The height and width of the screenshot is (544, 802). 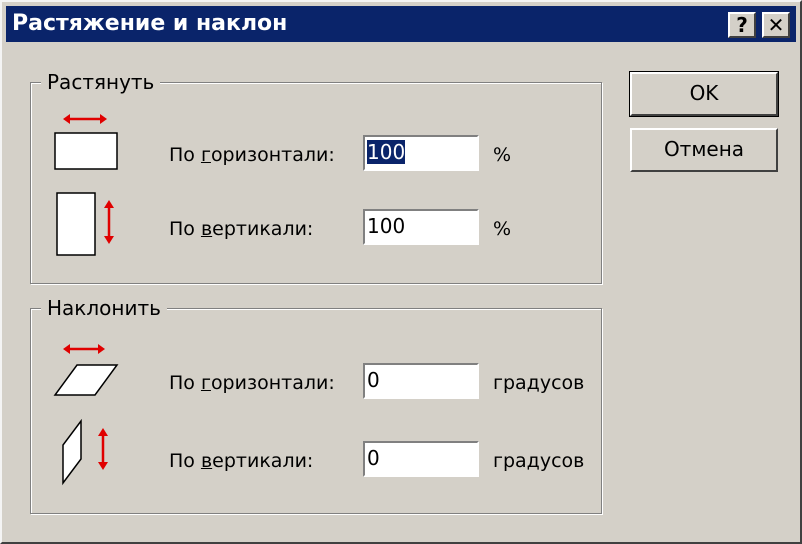 I want to click on stretch-vertical-input: 100, so click(x=421, y=227).